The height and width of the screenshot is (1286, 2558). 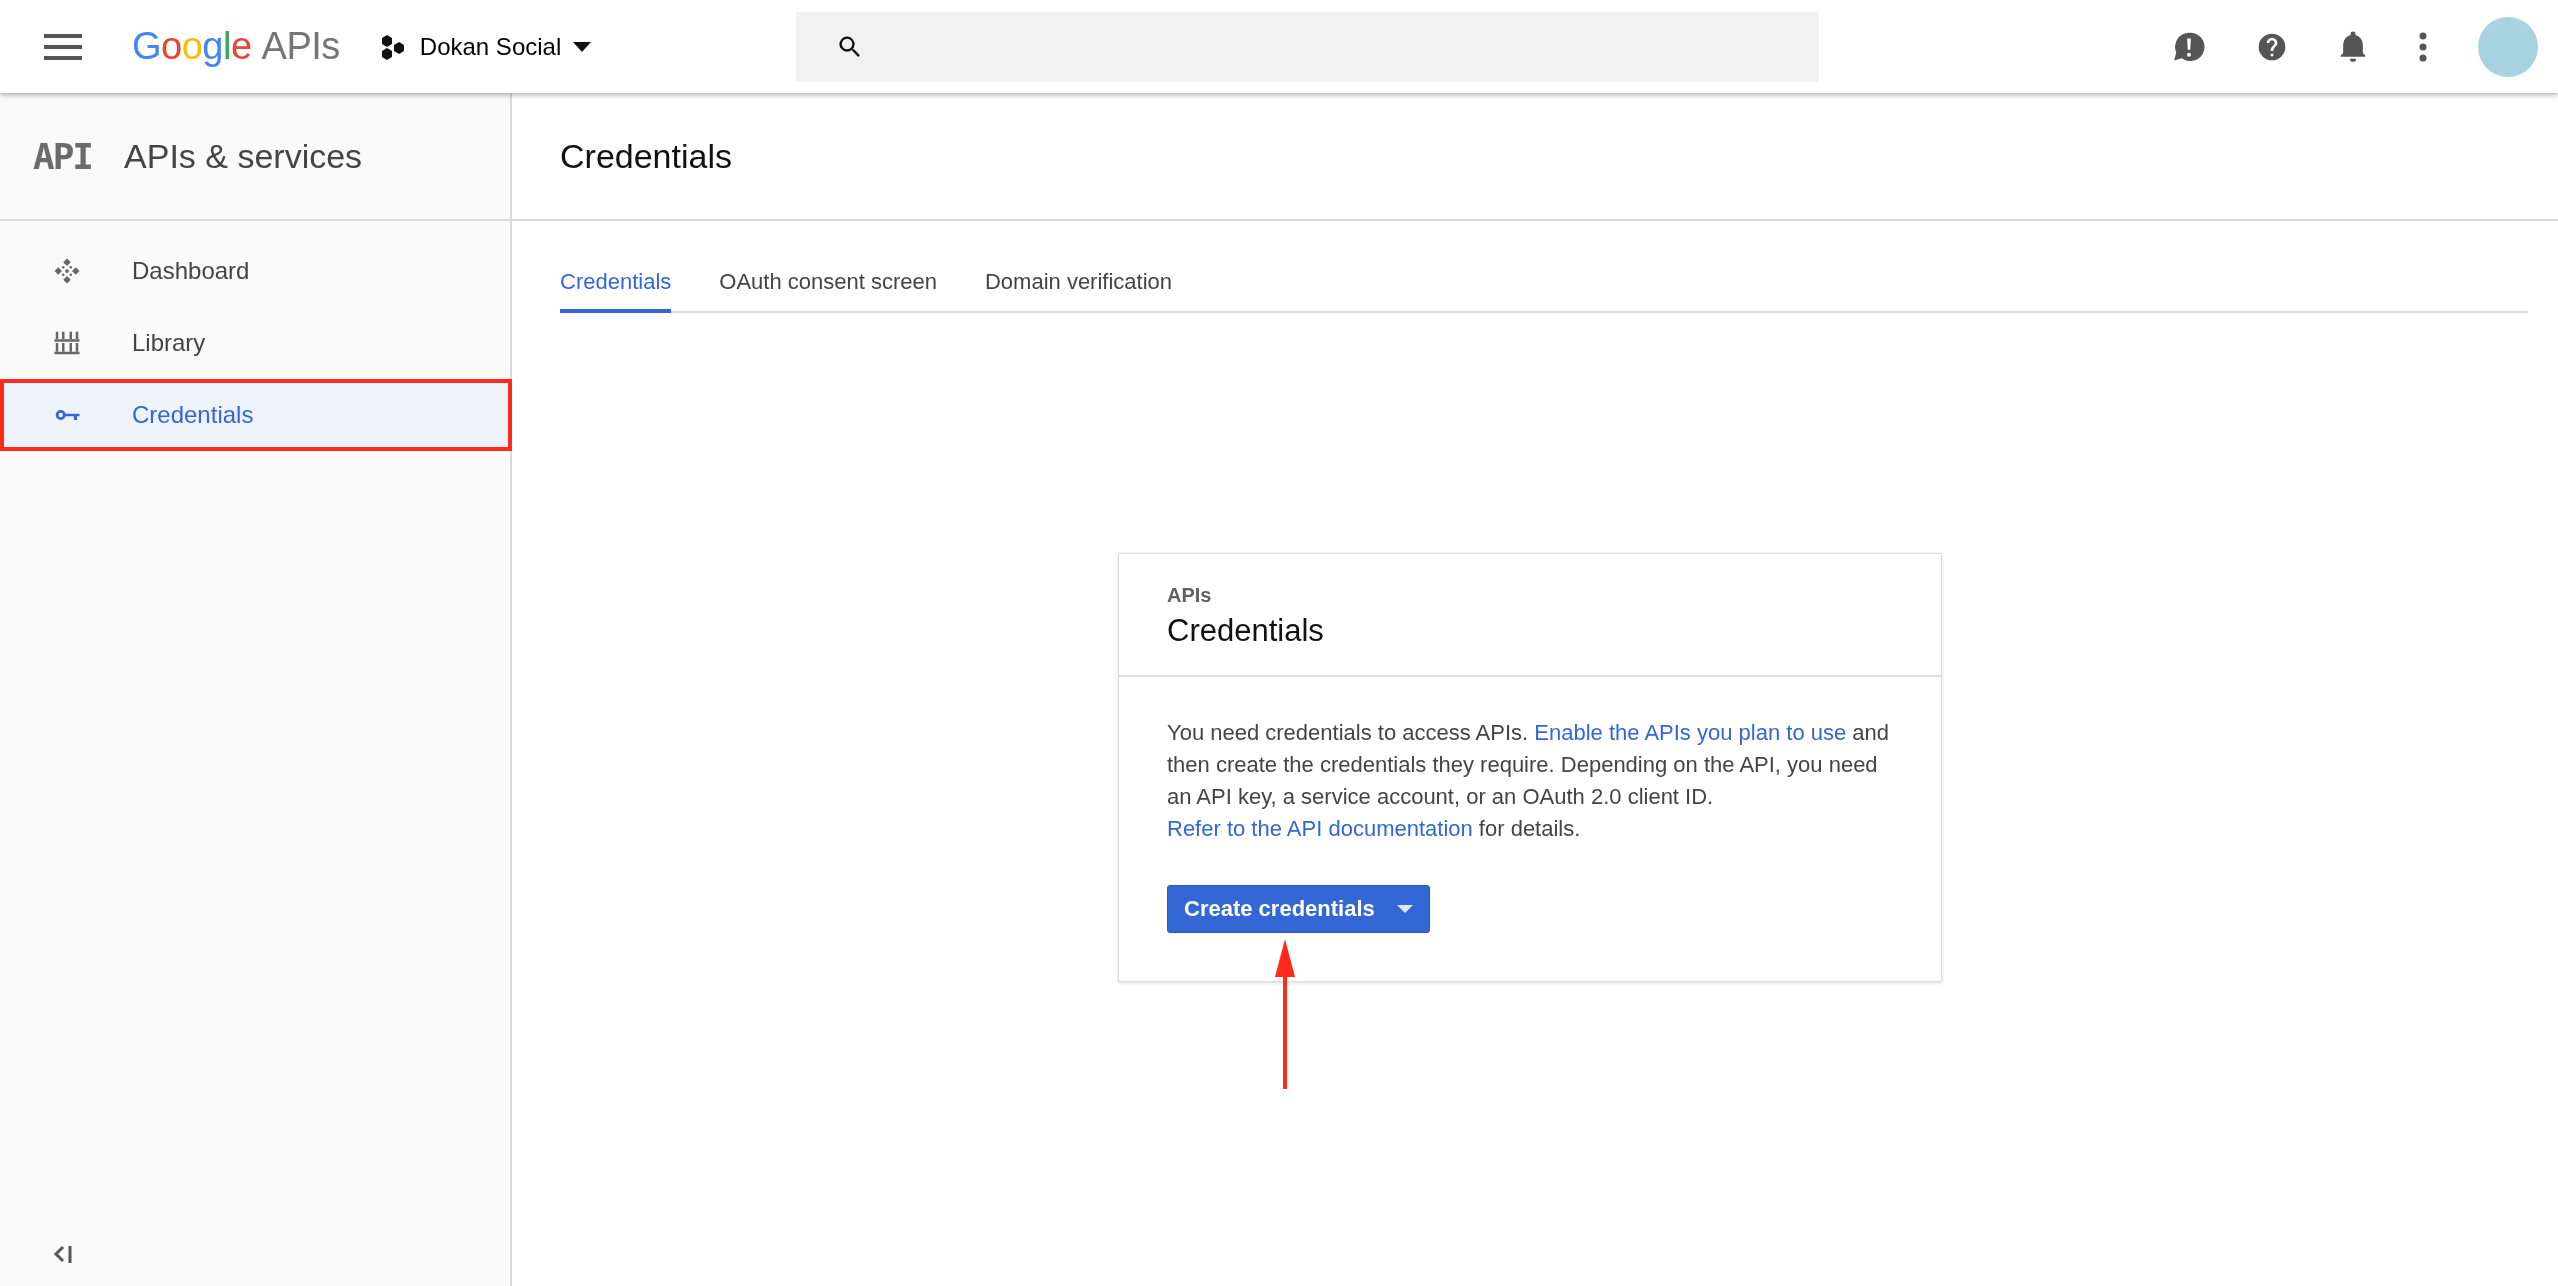 I want to click on tab: OAuth consent screen, so click(x=828, y=285).